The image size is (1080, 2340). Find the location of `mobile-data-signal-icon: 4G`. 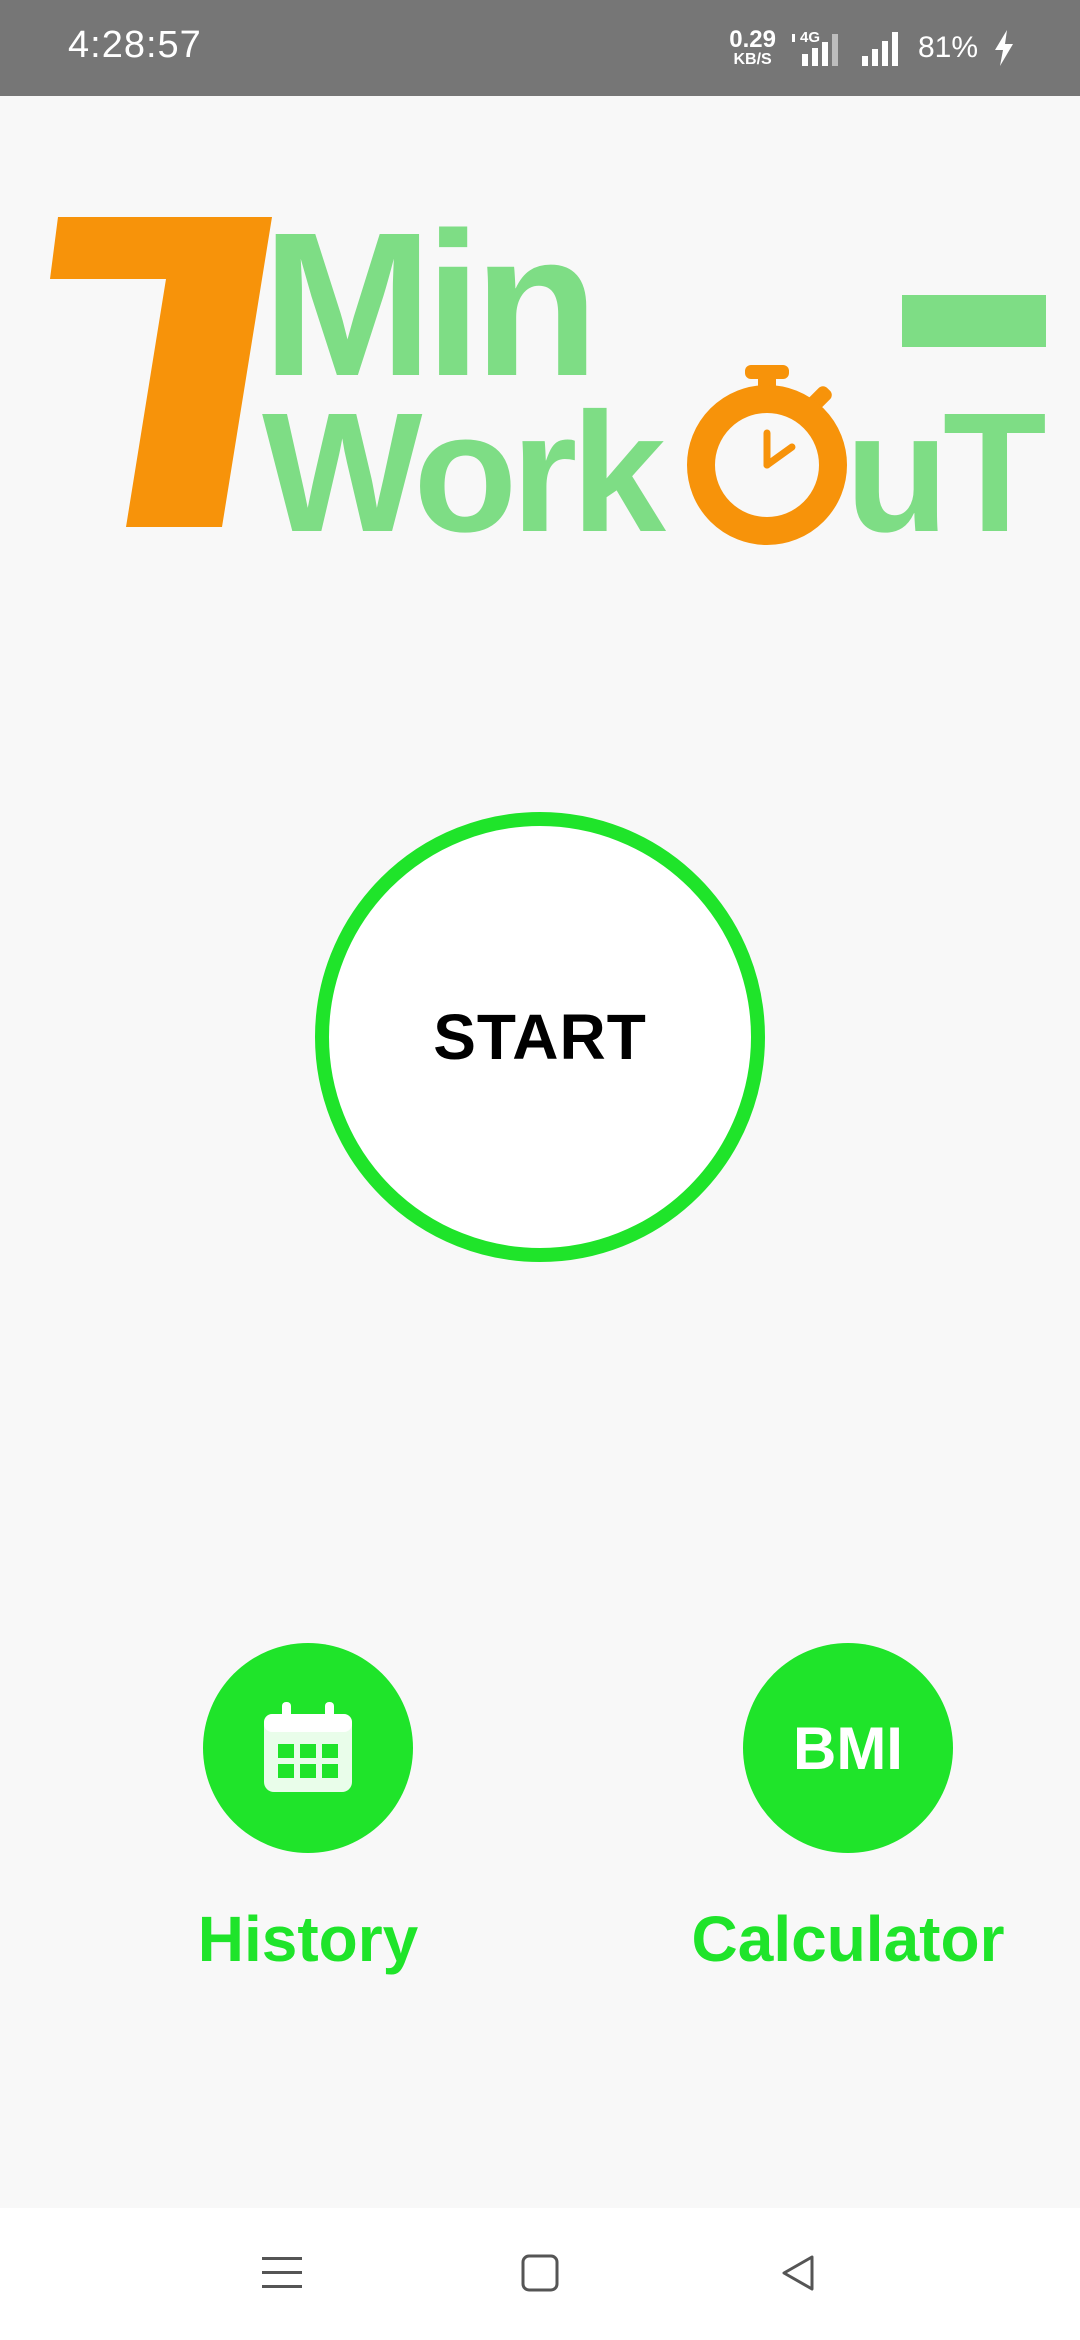

mobile-data-signal-icon: 4G is located at coordinates (814, 47).